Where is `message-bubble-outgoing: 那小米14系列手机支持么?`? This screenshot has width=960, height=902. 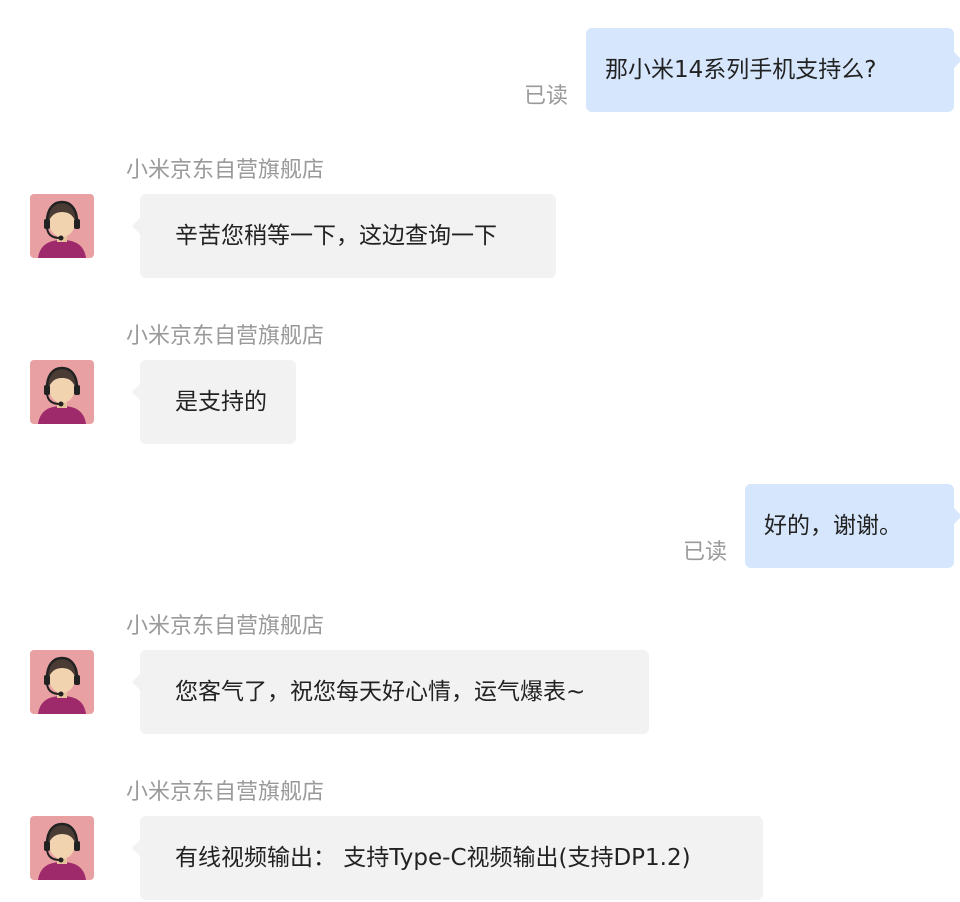 message-bubble-outgoing: 那小米14系列手机支持么? is located at coordinates (773, 70).